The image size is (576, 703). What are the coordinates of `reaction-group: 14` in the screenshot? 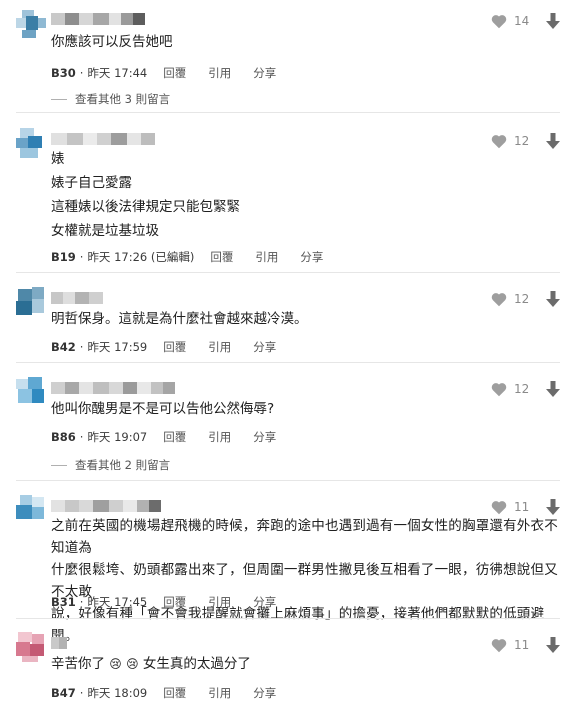 It's located at (525, 21).